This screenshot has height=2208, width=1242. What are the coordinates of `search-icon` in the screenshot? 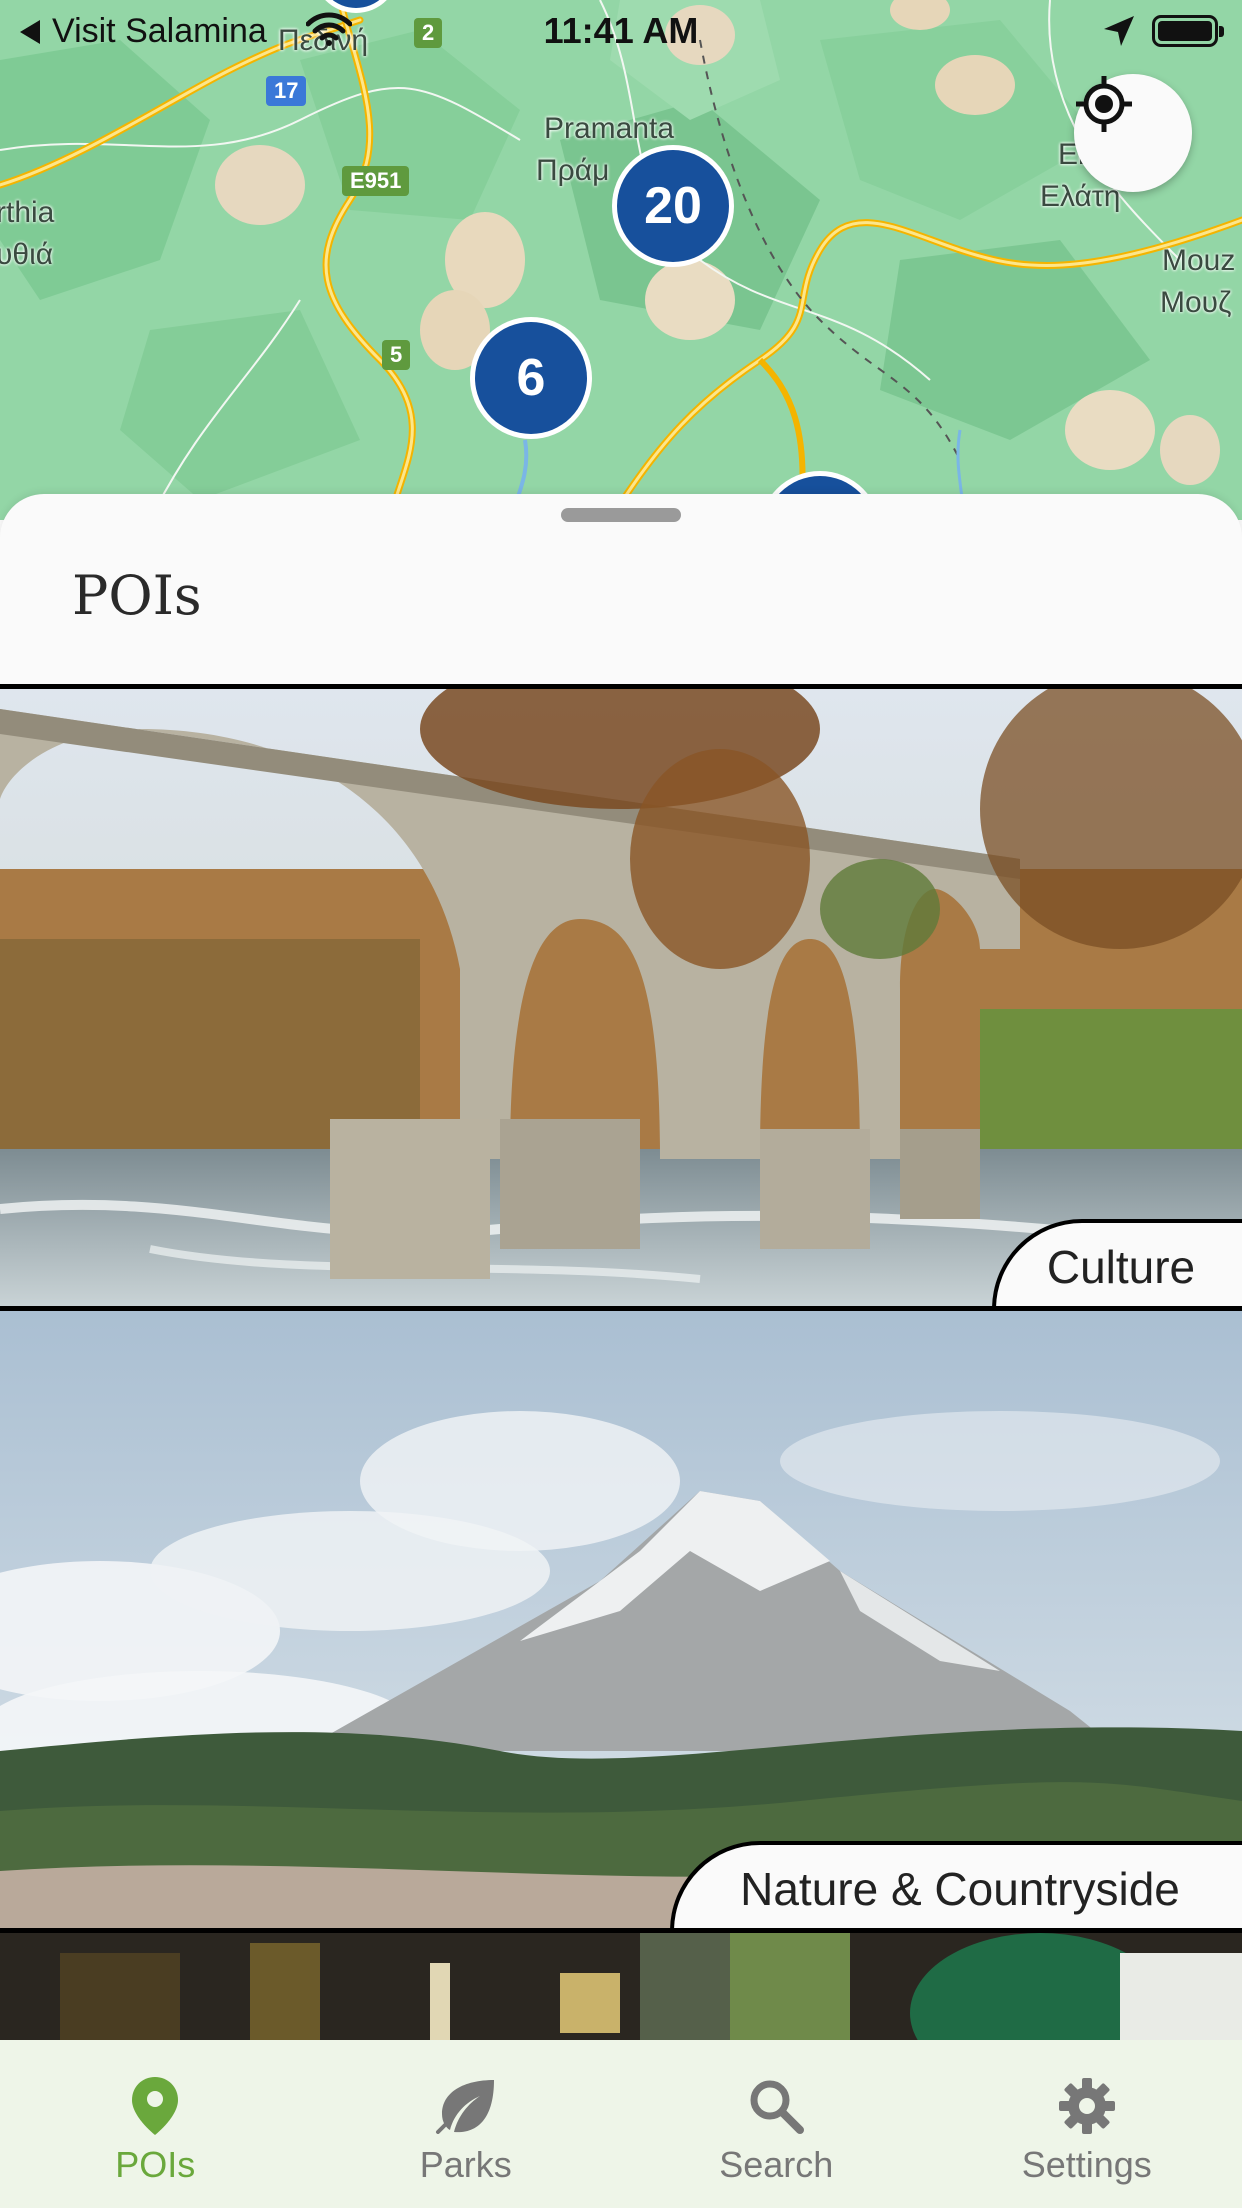 It's located at (776, 2106).